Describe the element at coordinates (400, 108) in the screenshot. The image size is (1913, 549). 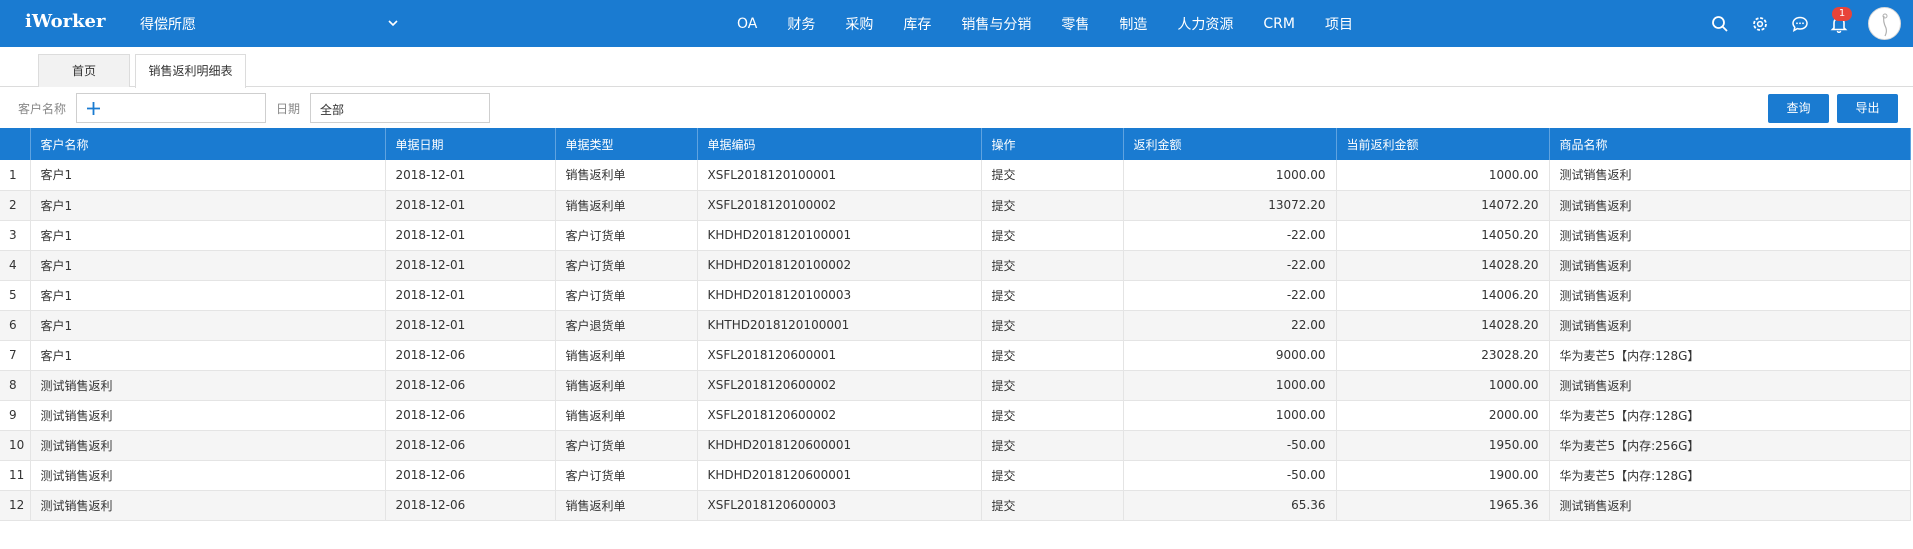
I see `date-select: 全部` at that location.